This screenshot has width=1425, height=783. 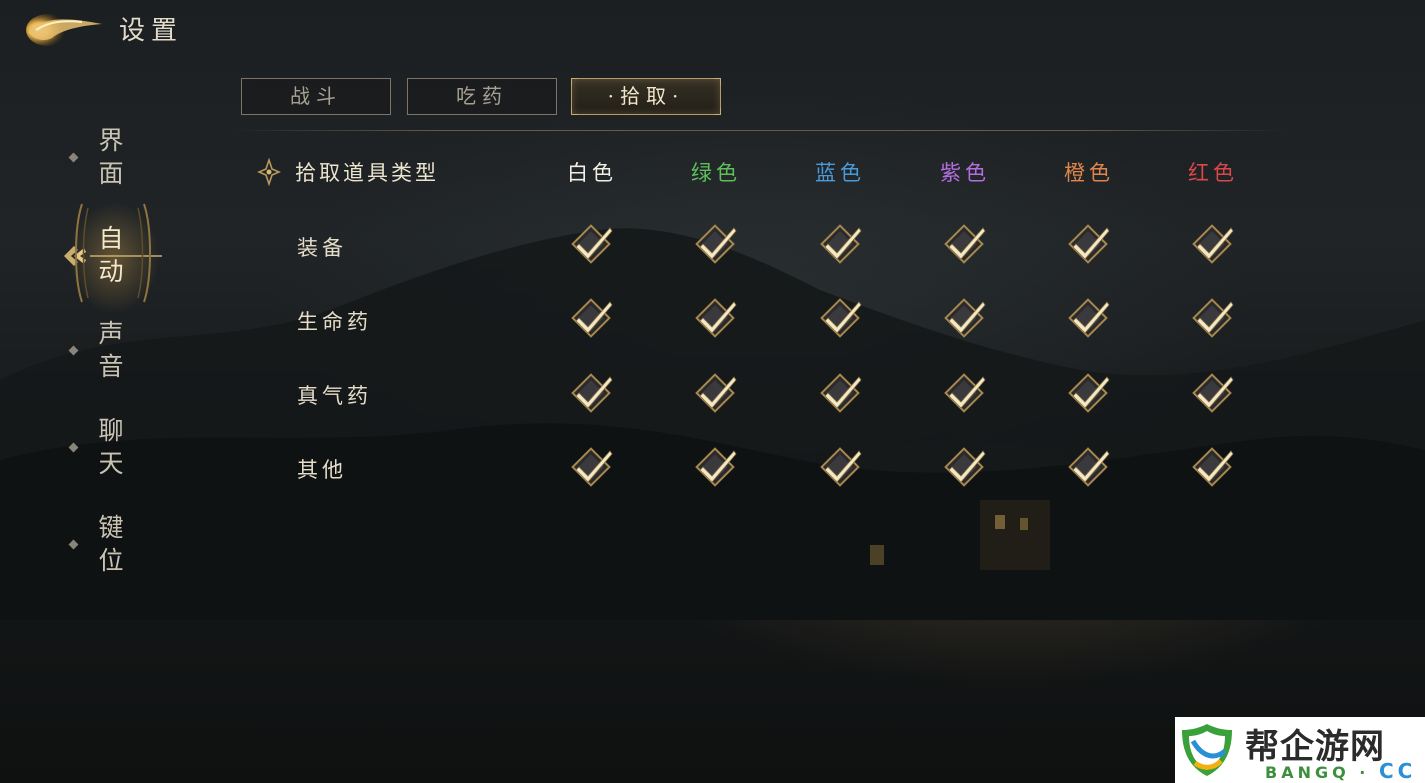 I want to click on watermark-en: BANGQ · CC, so click(x=1340, y=771).